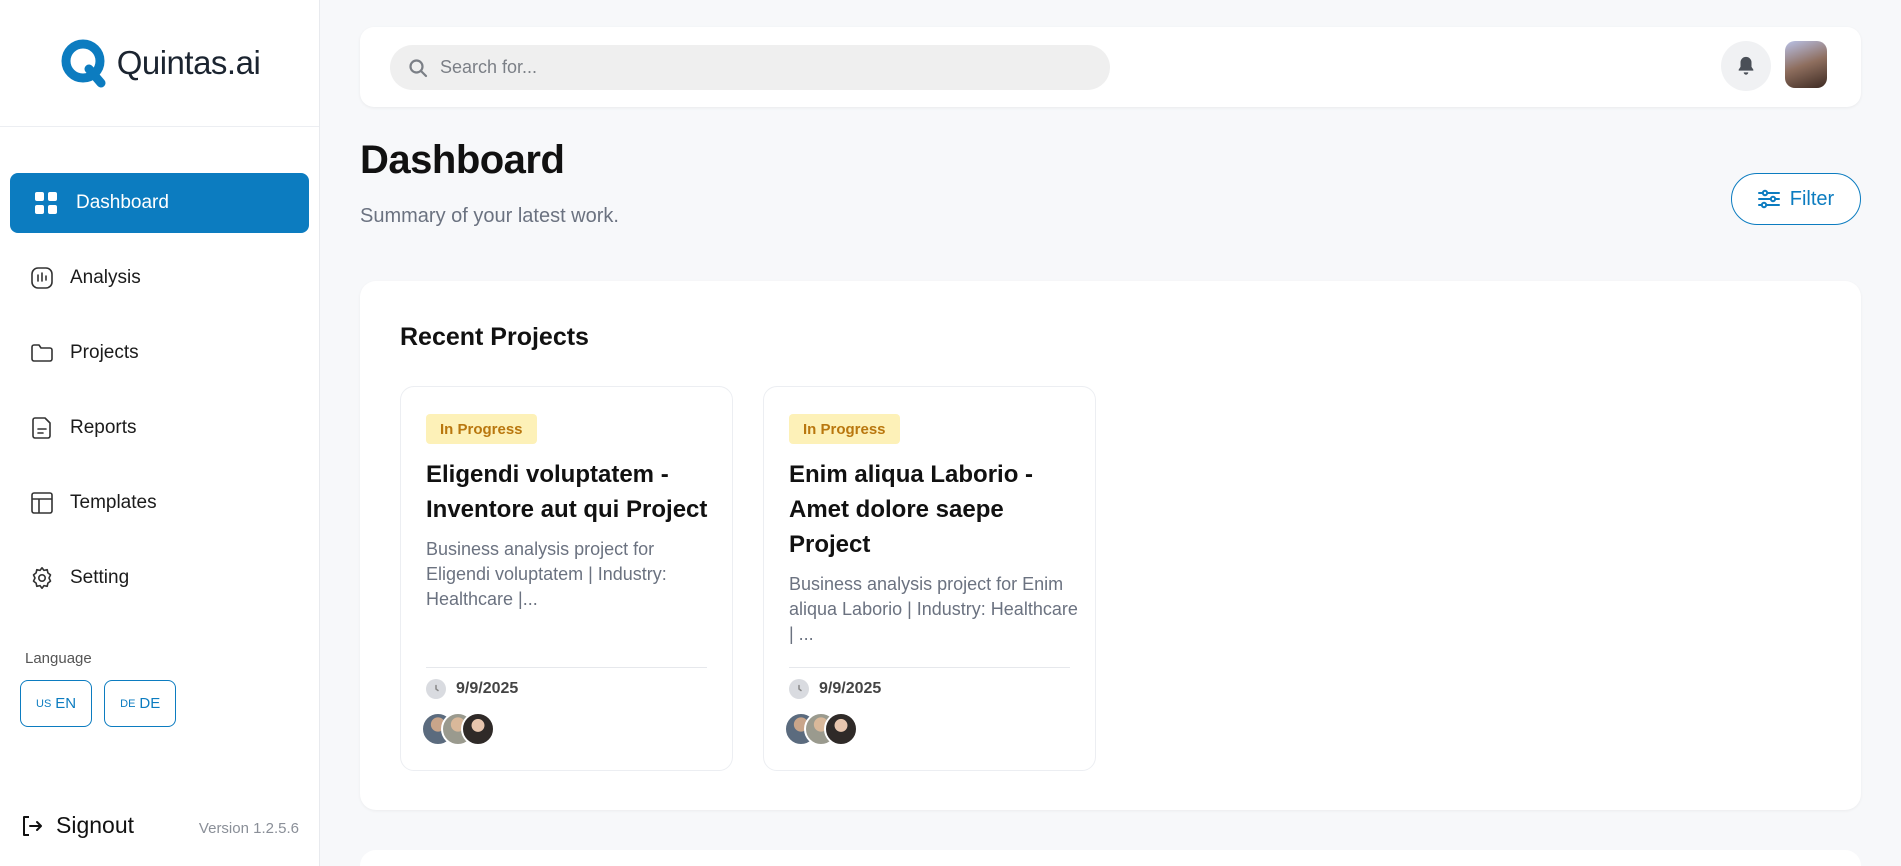 The height and width of the screenshot is (866, 1901). I want to click on filter-button: Filter, so click(1796, 199).